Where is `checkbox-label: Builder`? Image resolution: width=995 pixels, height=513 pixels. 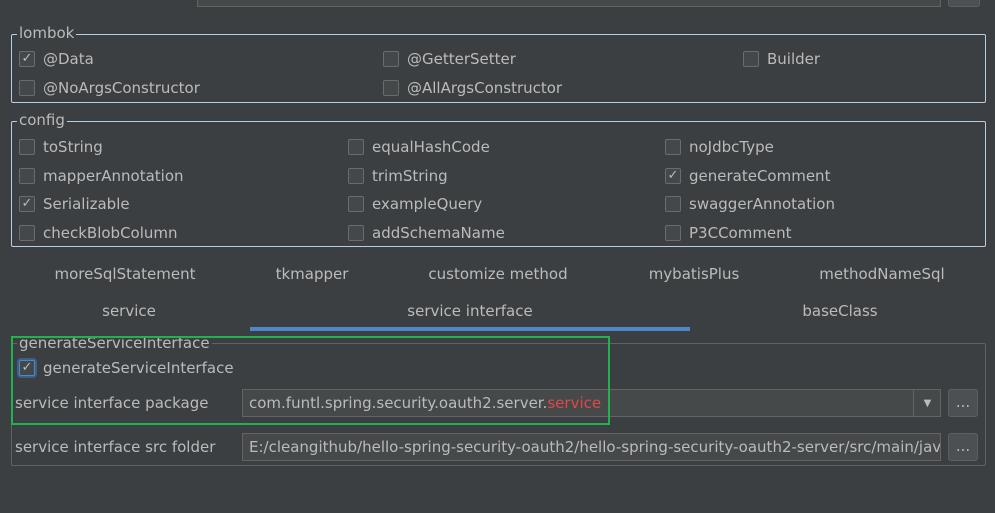
checkbox-label: Builder is located at coordinates (794, 59).